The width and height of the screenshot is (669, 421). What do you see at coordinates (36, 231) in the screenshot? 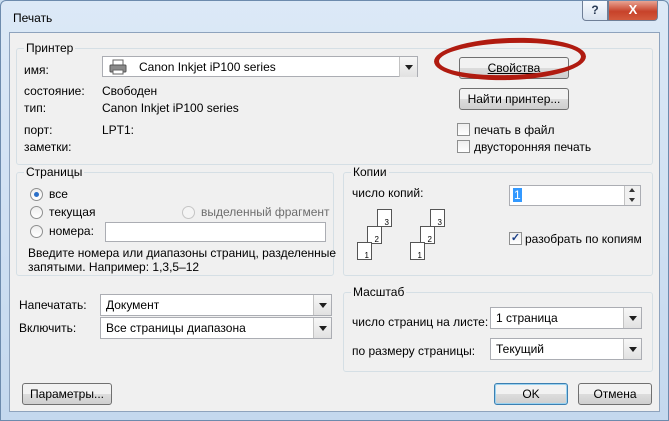
I see `pages-numbers-radio` at bounding box center [36, 231].